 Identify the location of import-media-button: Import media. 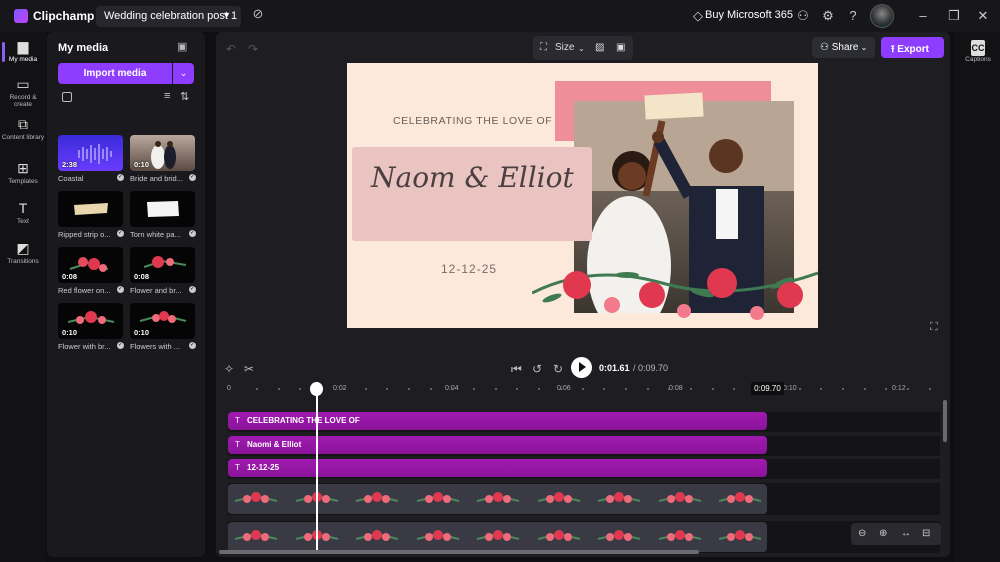
(115, 73).